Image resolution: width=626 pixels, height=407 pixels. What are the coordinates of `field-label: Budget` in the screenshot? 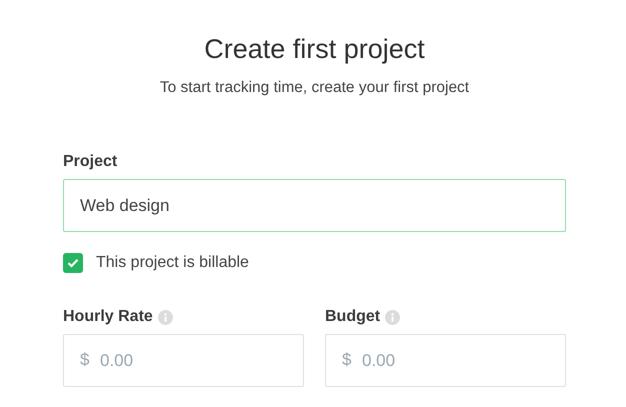 It's located at (352, 317).